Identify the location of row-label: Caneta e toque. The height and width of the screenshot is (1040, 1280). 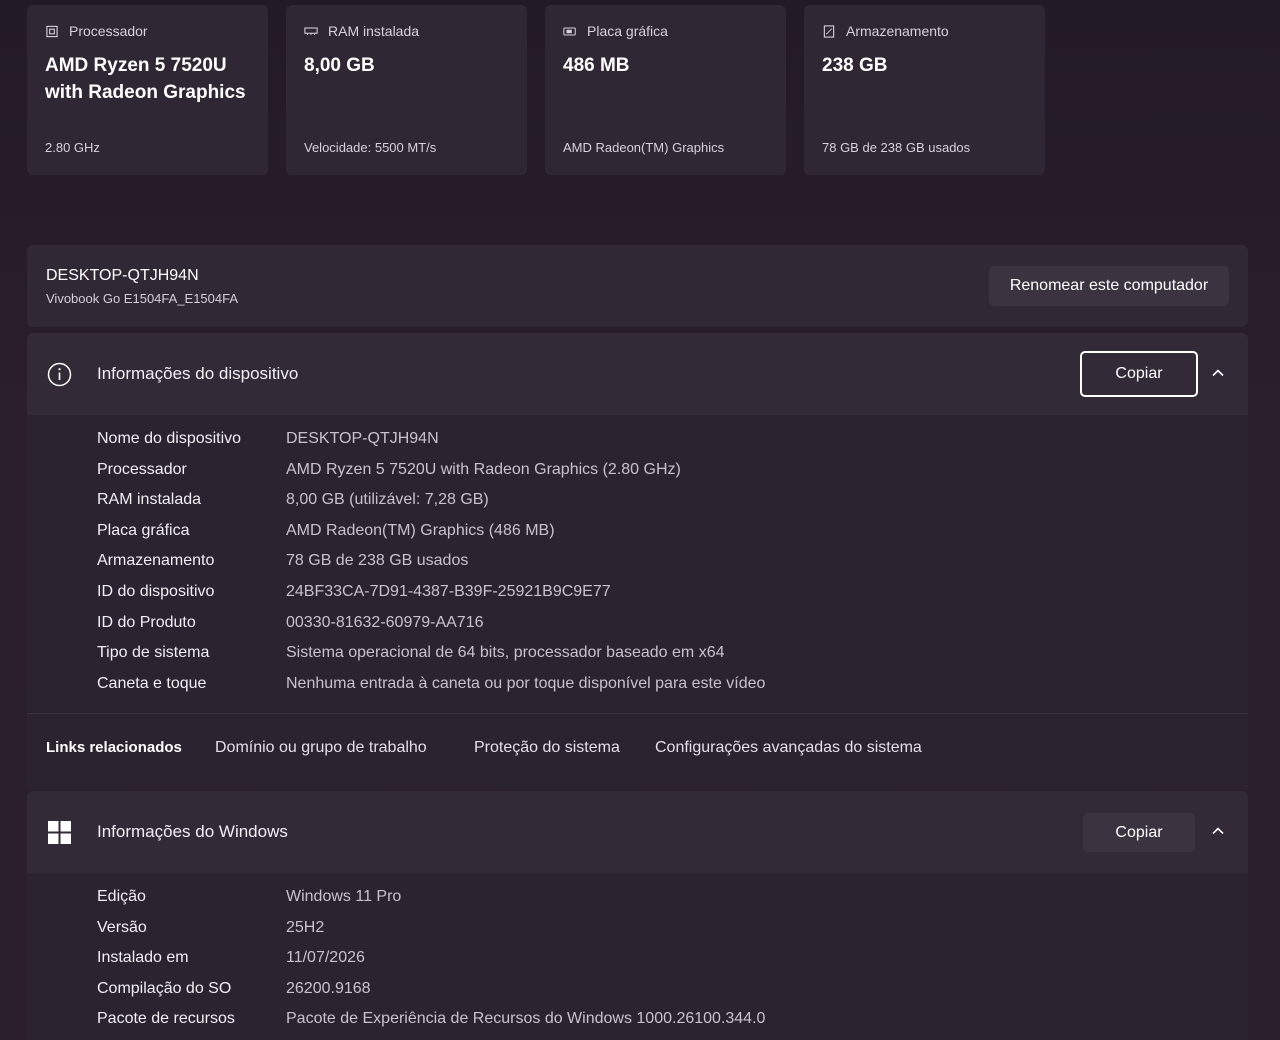
(152, 683).